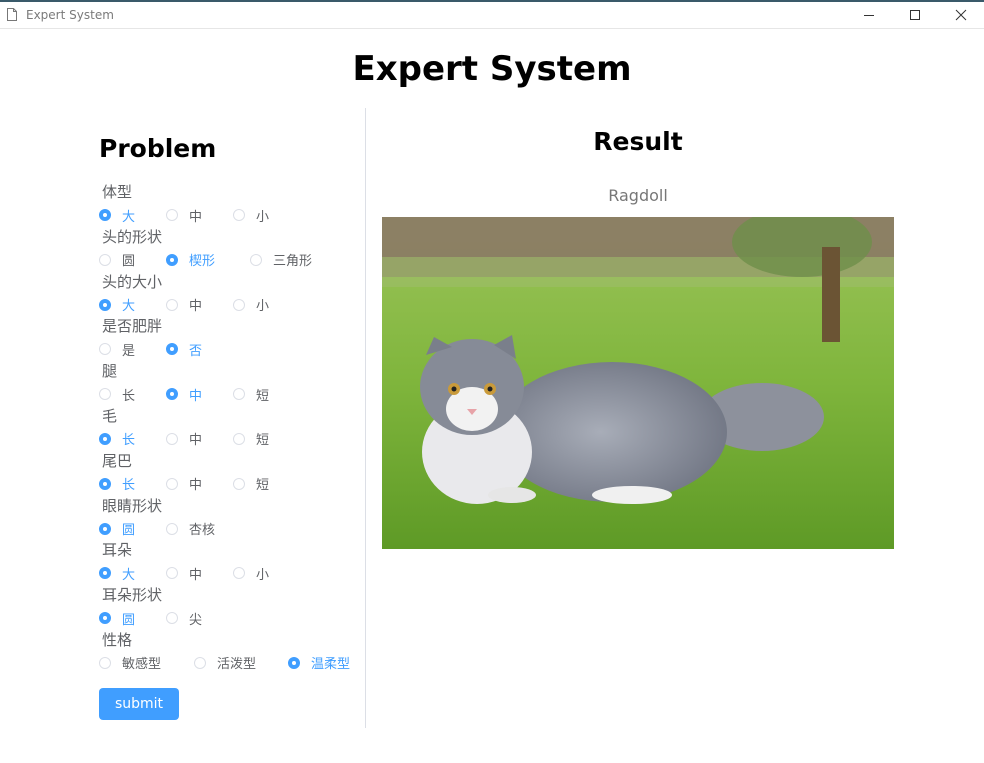 The height and width of the screenshot is (763, 984). What do you see at coordinates (234, 349) in the screenshot?
I see `radio-group: 是否` at bounding box center [234, 349].